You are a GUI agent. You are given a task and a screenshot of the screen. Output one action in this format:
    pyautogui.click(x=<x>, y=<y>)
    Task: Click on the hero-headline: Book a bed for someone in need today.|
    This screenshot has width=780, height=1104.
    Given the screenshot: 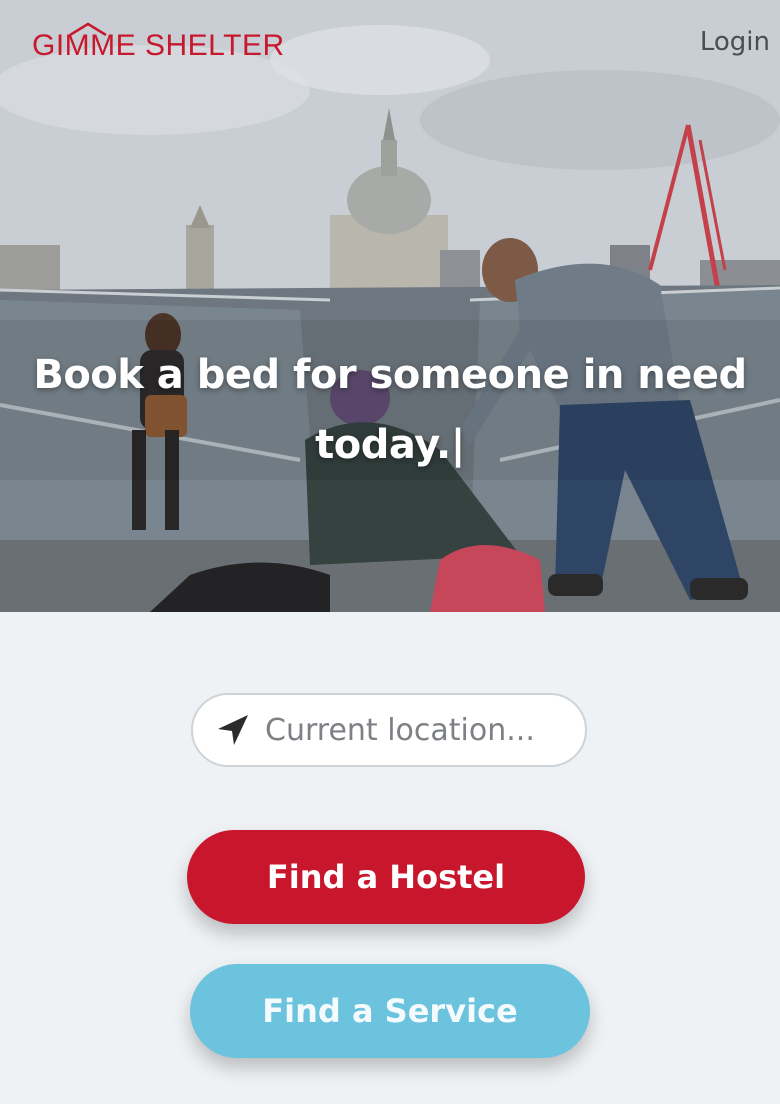 What is the action you would take?
    pyautogui.click(x=390, y=410)
    